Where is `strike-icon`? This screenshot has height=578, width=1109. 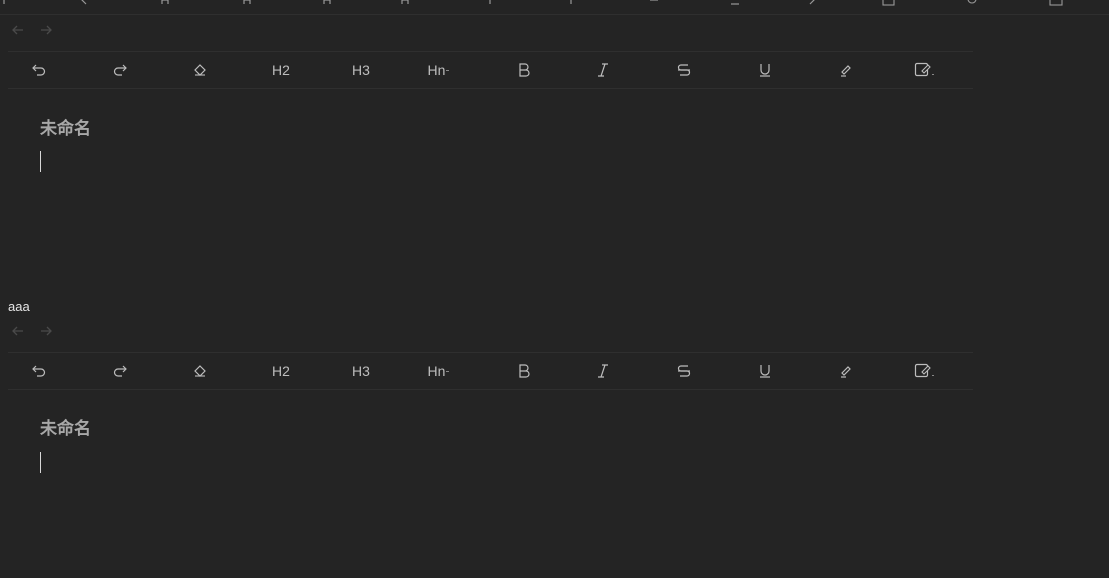
strike-icon is located at coordinates (655, 3).